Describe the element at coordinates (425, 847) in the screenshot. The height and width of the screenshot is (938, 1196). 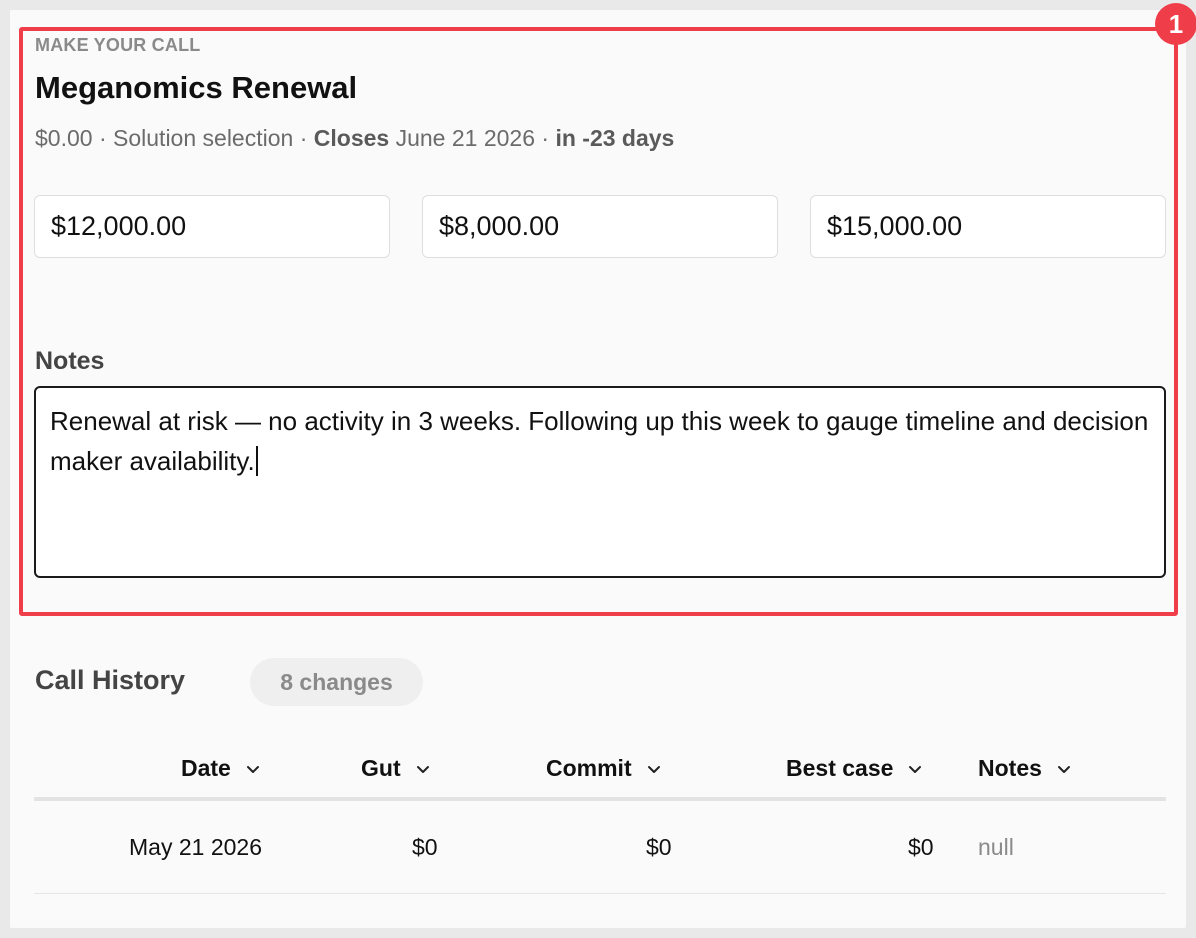
I see `cell-gut: $0` at that location.